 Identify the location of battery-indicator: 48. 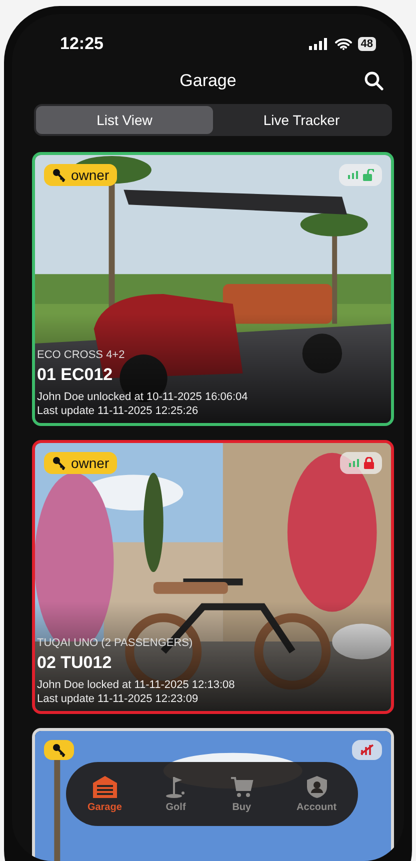
(367, 44).